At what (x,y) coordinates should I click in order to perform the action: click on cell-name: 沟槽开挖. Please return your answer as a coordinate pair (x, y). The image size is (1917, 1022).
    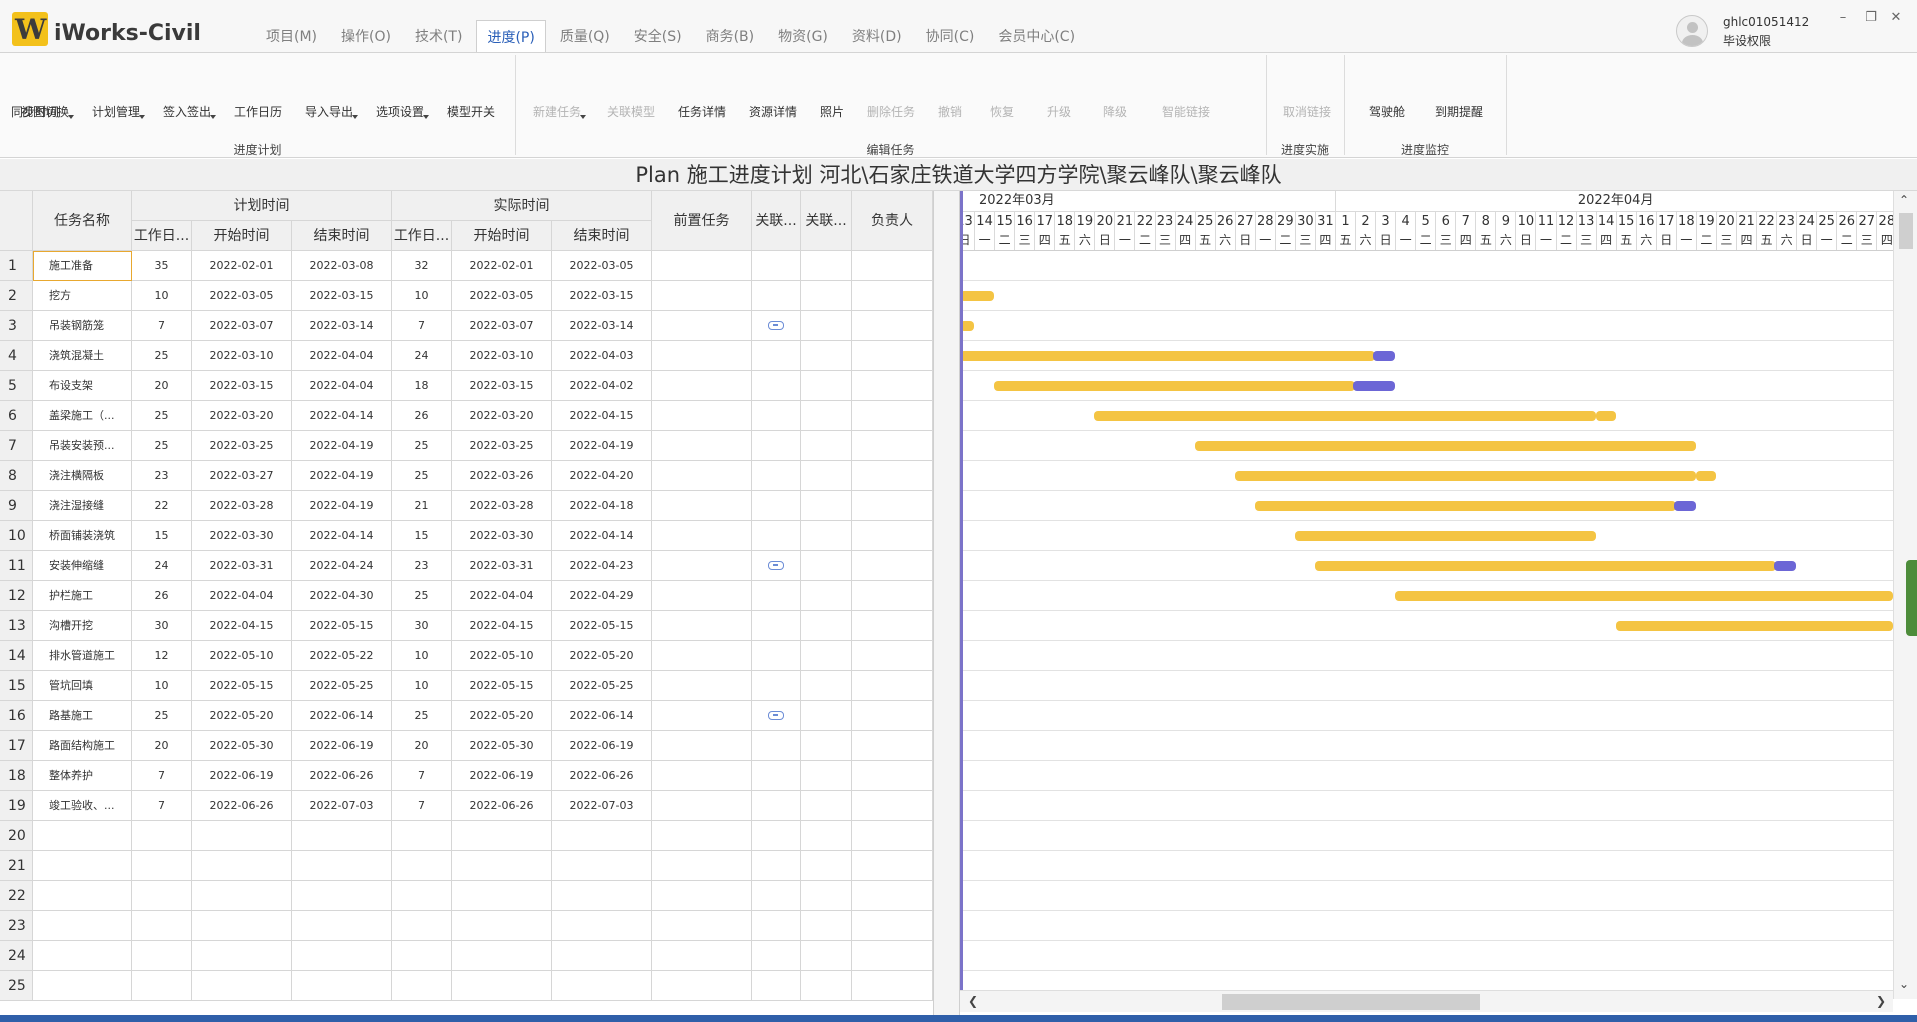
    Looking at the image, I should click on (82, 626).